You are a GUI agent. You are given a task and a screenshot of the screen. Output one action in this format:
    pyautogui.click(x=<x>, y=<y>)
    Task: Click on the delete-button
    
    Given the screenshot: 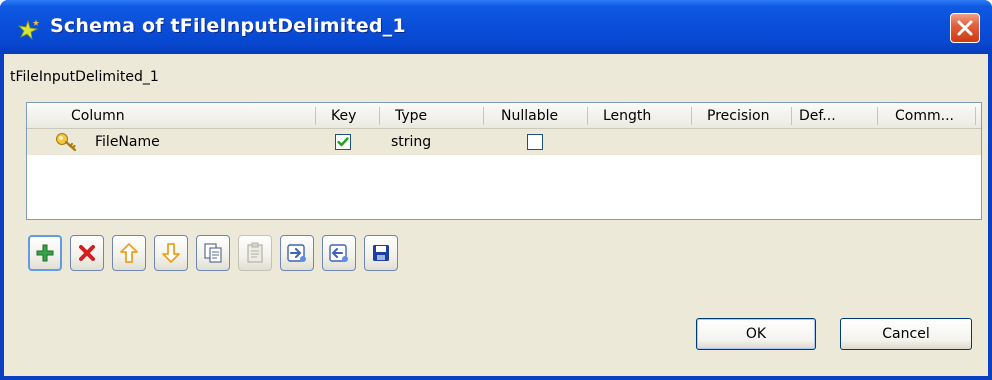 What is the action you would take?
    pyautogui.click(x=87, y=253)
    